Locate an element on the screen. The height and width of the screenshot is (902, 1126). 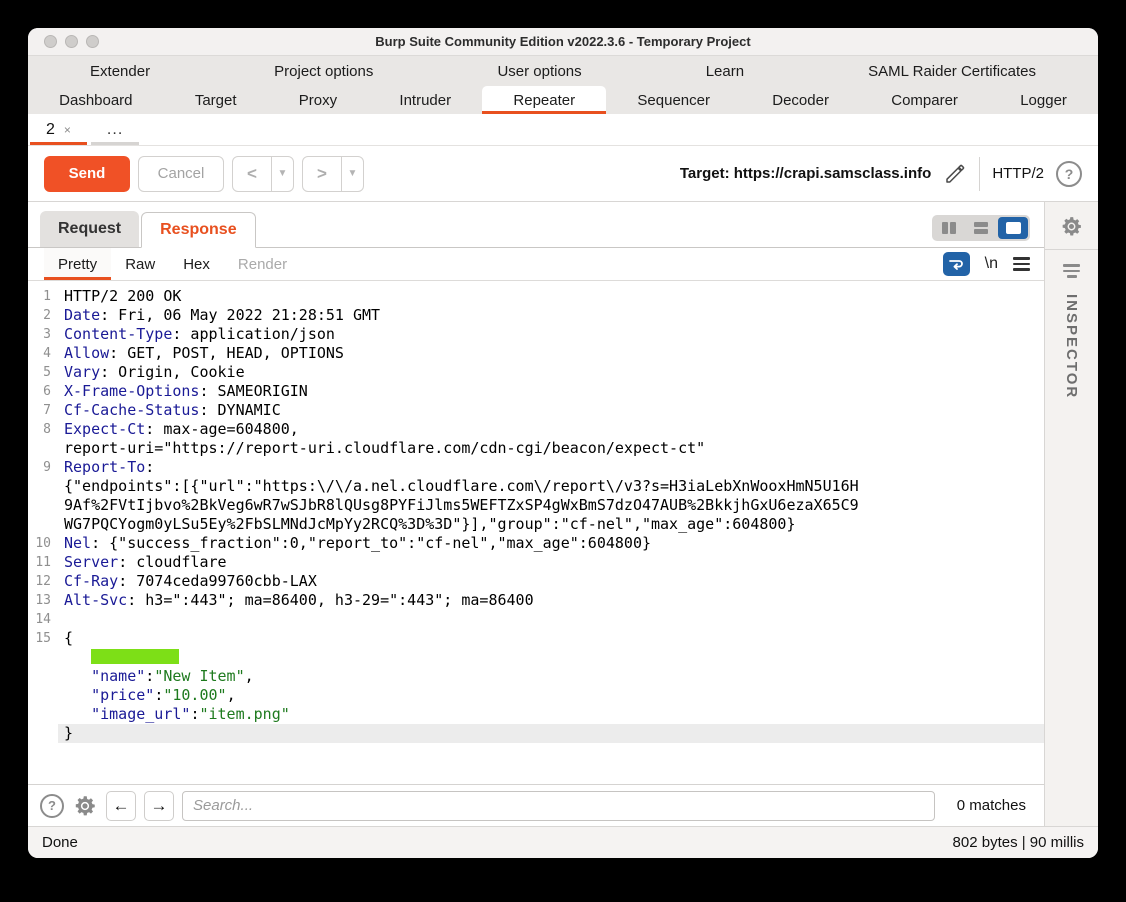
editor-line: 12 Cf-Ray: 7074ceda99760cbb-LAX is located at coordinates (536, 581).